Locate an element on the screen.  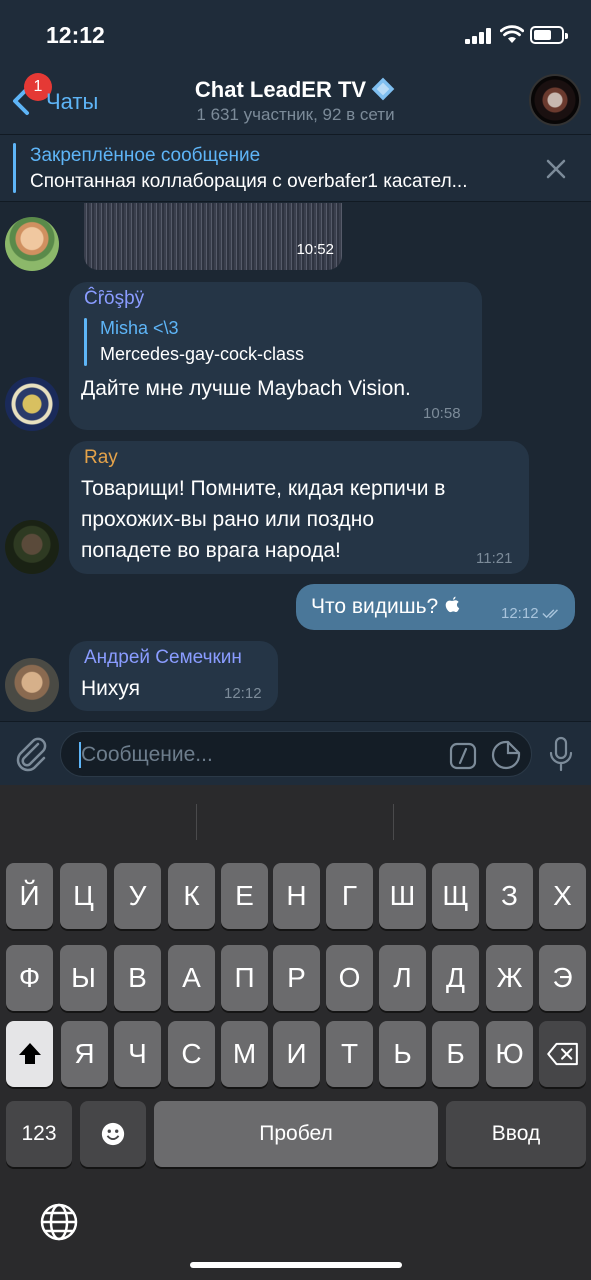
key: С is located at coordinates (191, 1054).